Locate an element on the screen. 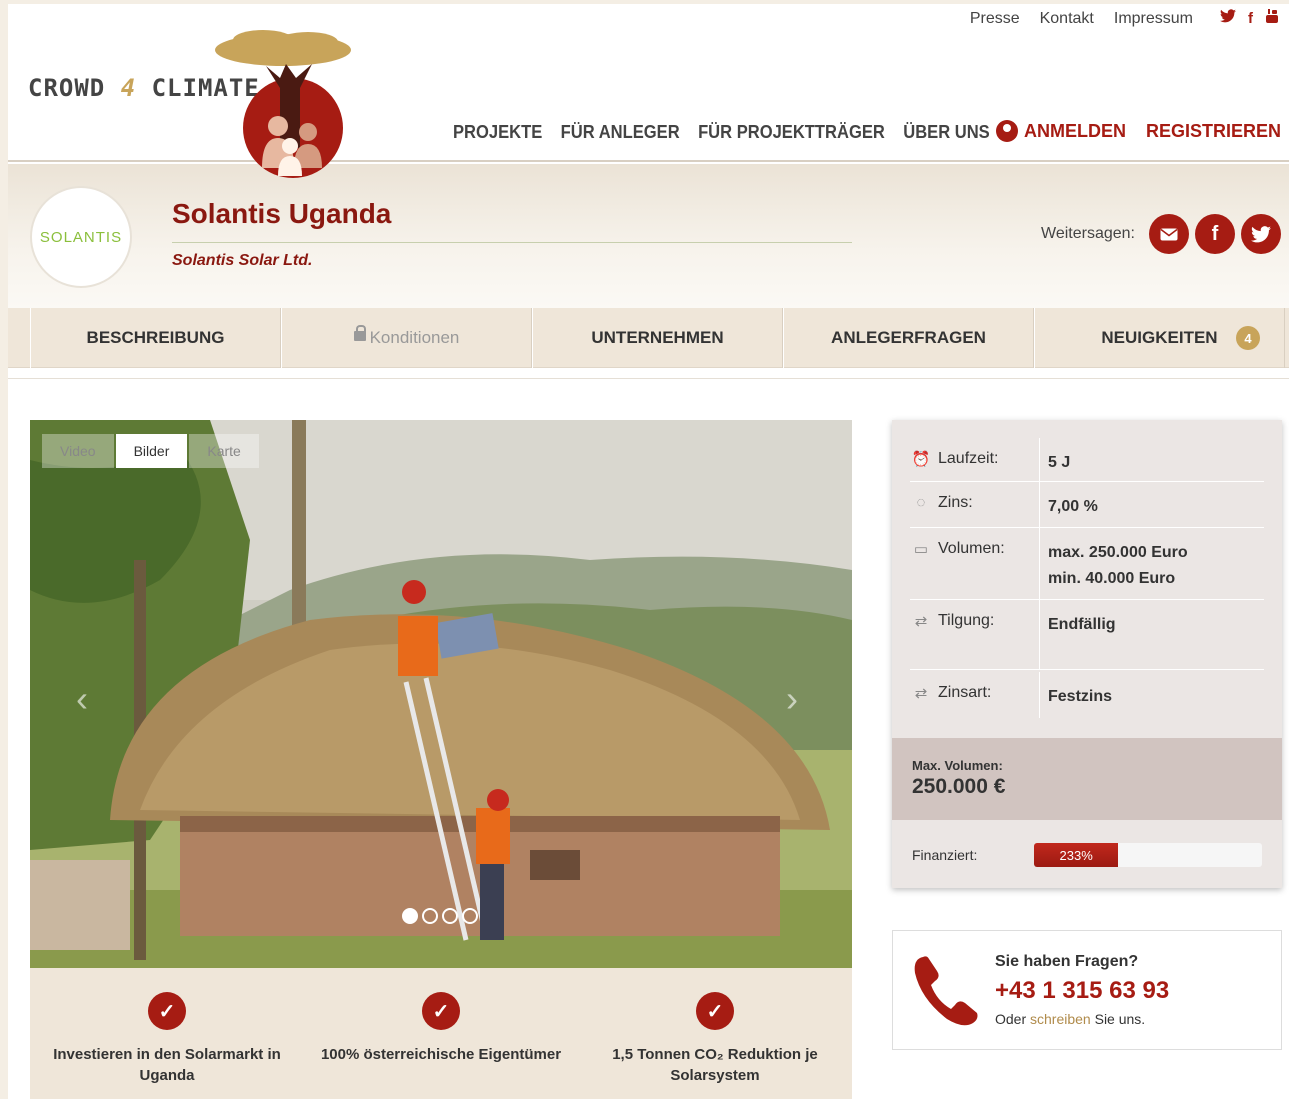 The width and height of the screenshot is (1289, 1099). register-link: REGISTRIEREN is located at coordinates (1213, 131).